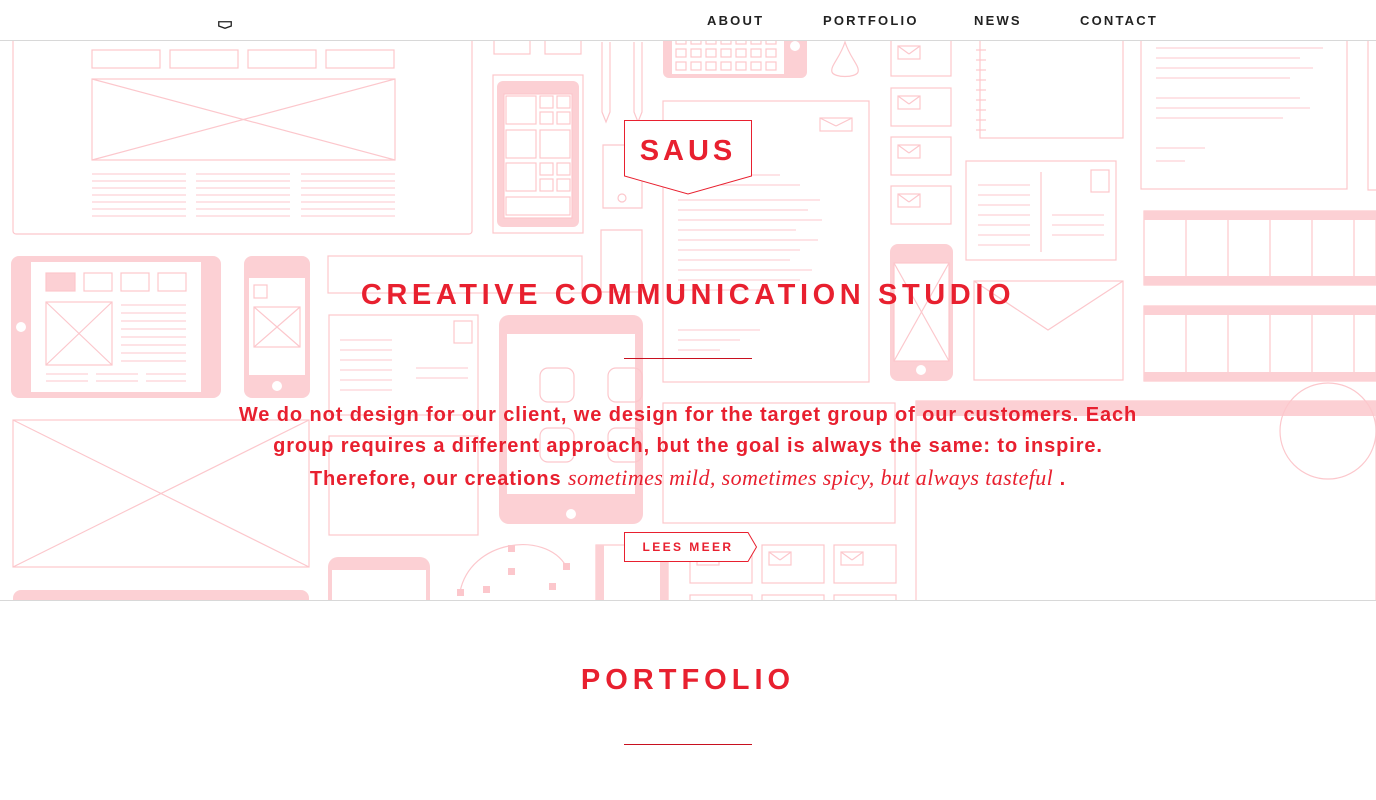 The height and width of the screenshot is (800, 1376). Describe the element at coordinates (688, 295) in the screenshot. I see `hero-tagline: CREATIVE COMMUNICATION STUDIO` at that location.